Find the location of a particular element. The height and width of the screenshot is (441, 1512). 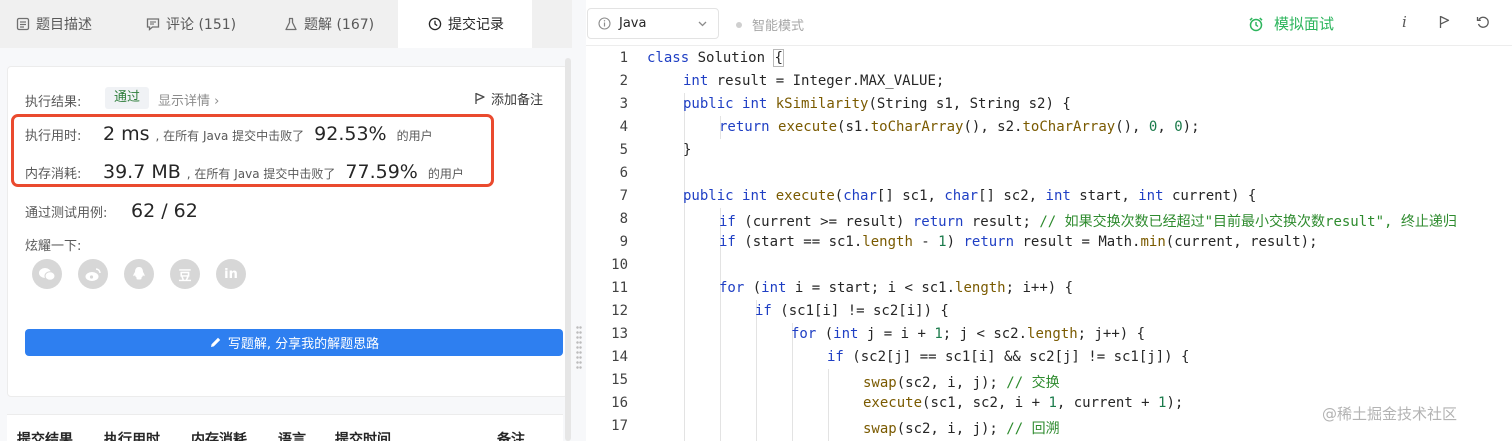

line-number: 8 is located at coordinates (623, 219).